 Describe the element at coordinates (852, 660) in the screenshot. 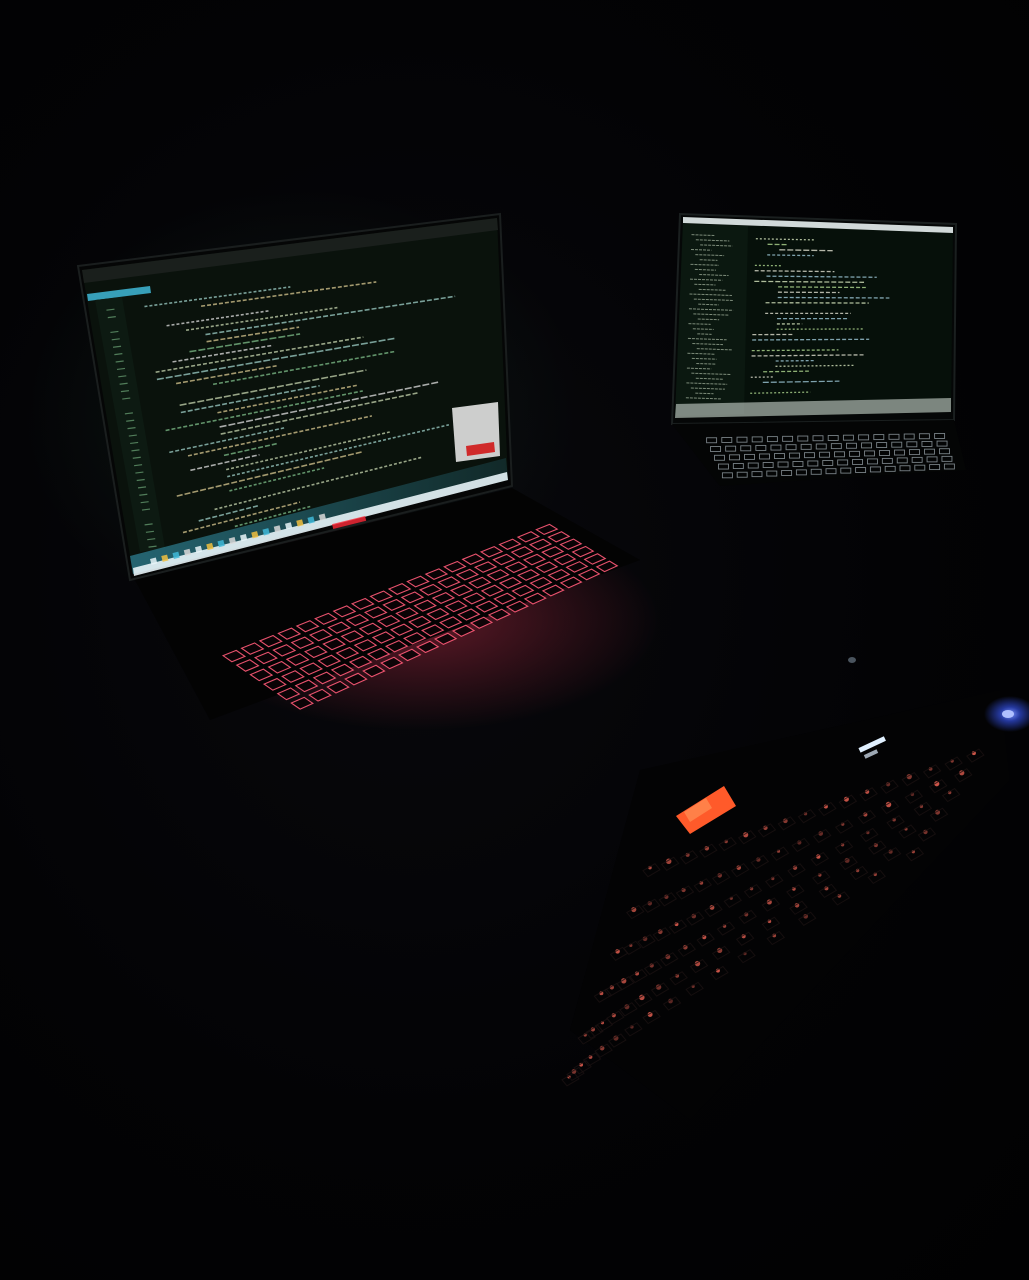

I see `reflection-dot` at that location.